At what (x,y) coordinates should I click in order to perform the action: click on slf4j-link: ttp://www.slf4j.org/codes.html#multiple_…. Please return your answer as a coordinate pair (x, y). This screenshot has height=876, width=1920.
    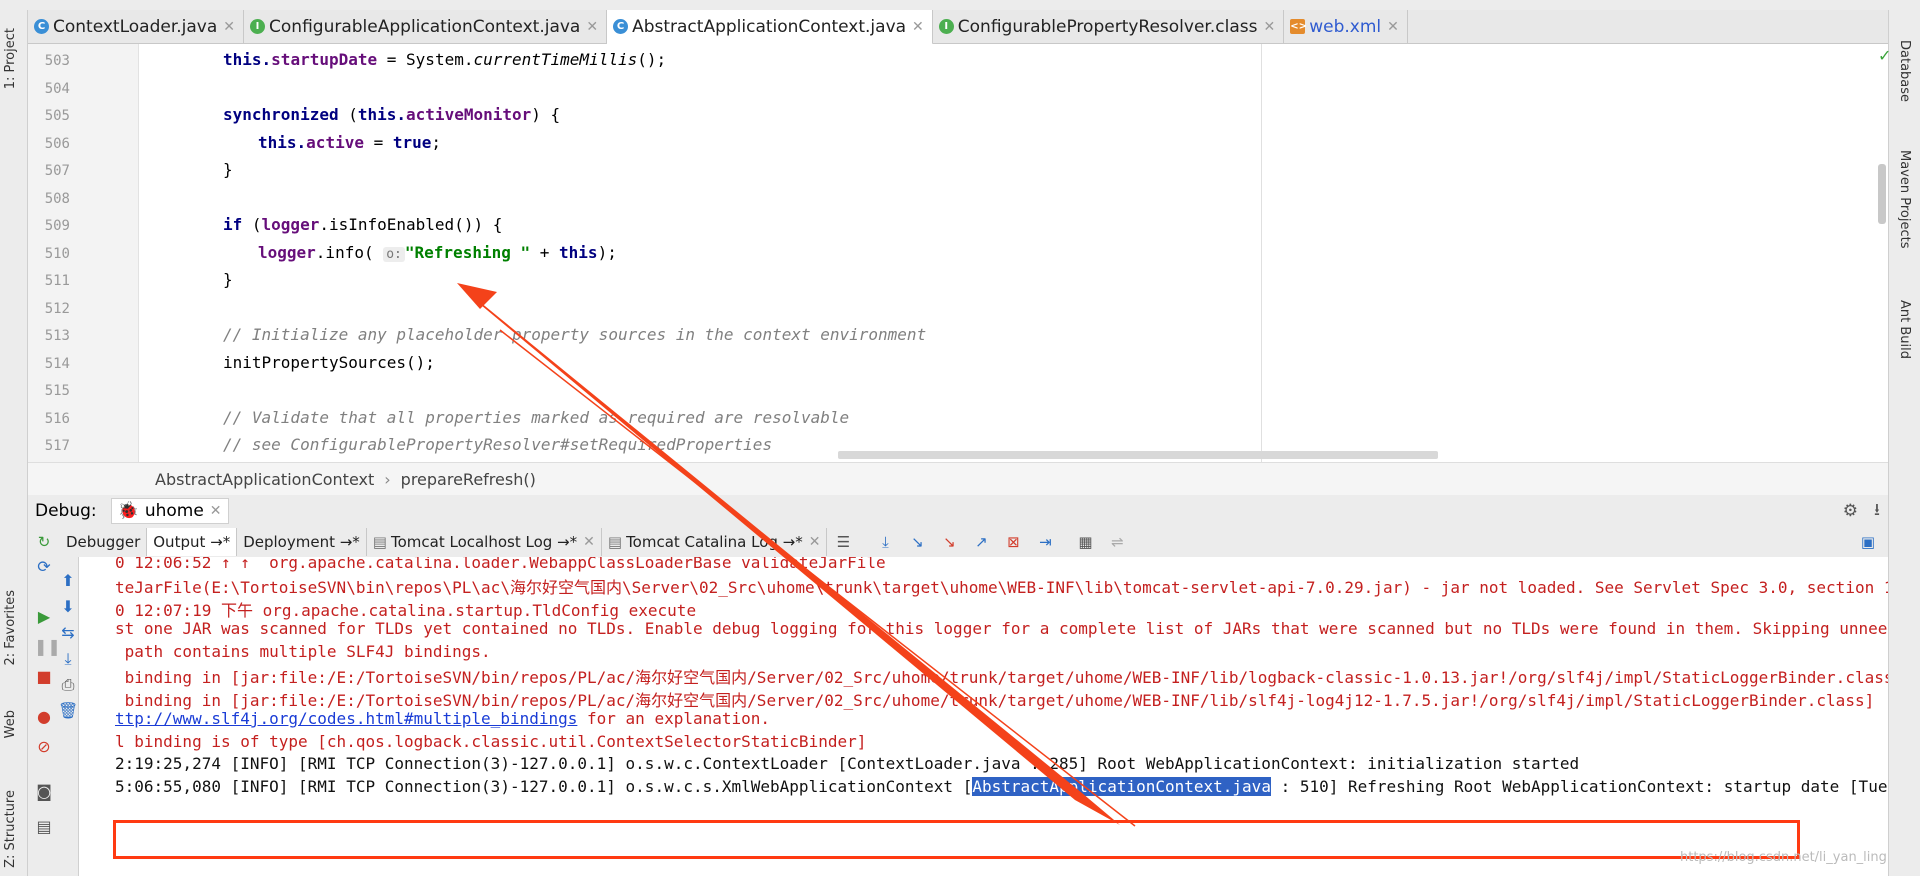
    Looking at the image, I should click on (346, 718).